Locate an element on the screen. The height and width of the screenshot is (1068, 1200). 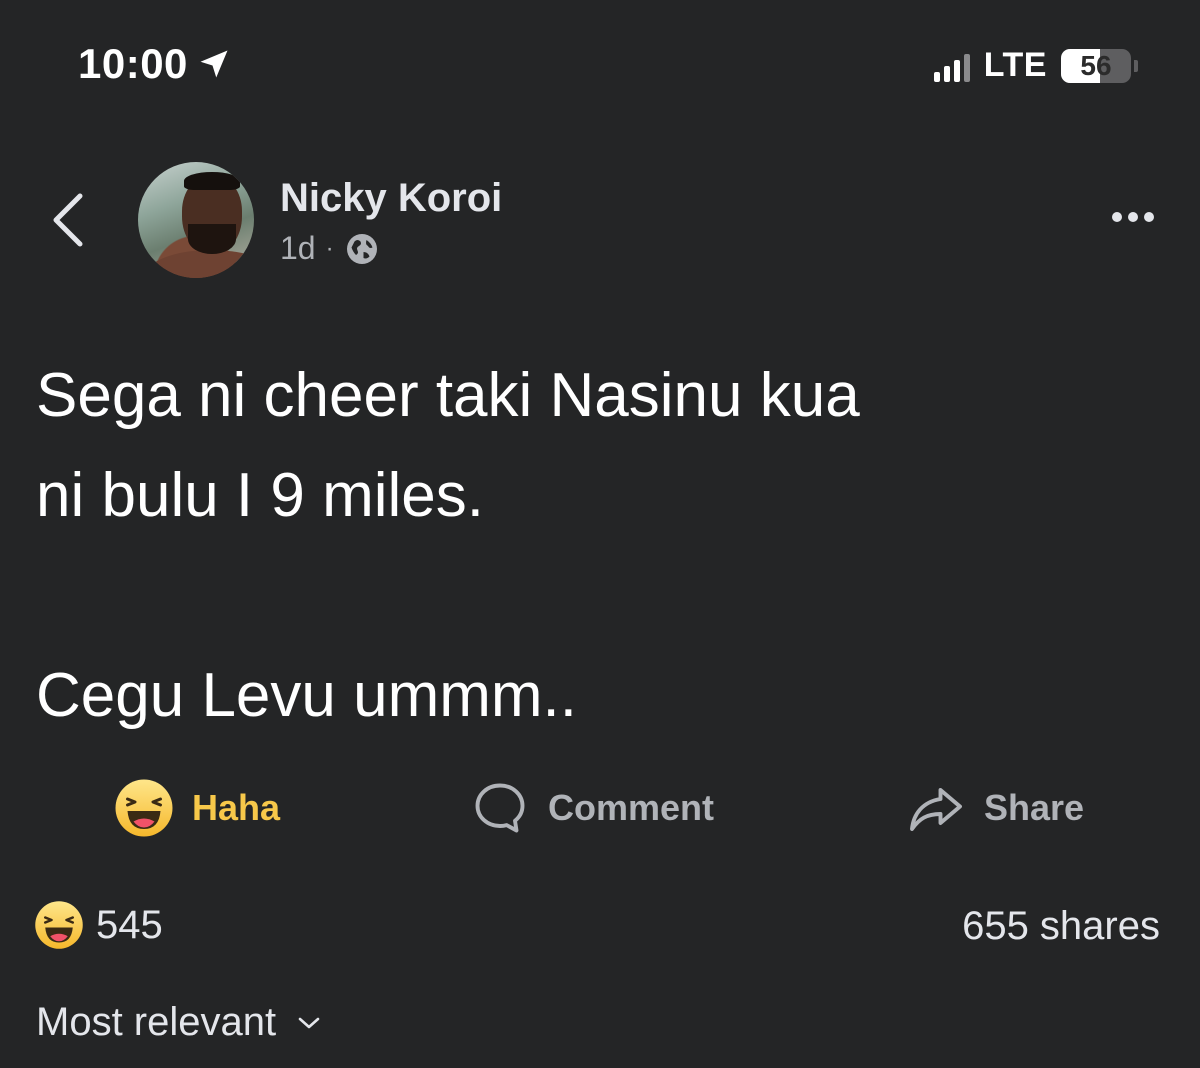
post-meta: 1d · is located at coordinates (330, 248).